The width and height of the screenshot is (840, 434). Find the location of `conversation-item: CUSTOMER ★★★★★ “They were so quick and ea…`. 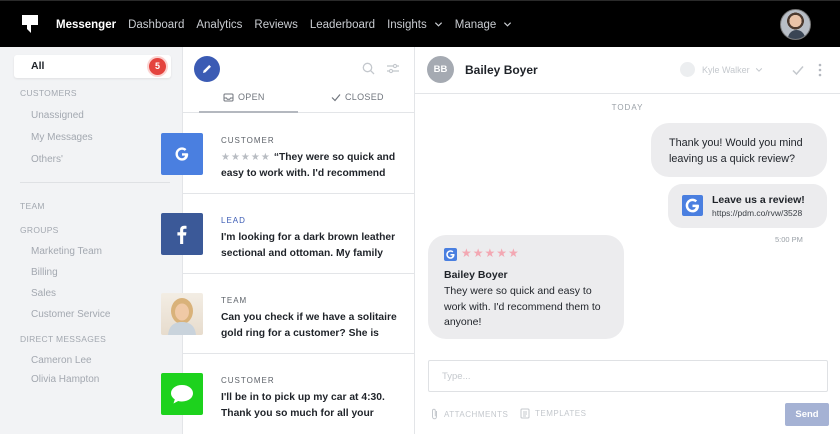

conversation-item: CUSTOMER ★★★★★ “They were so quick and ea… is located at coordinates (288, 154).